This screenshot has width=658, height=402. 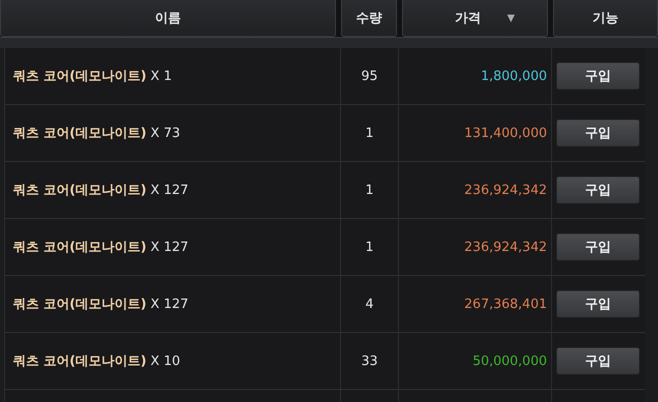 I want to click on item-name: 쿼츠 코어(데모나이트) X 73, so click(x=173, y=133).